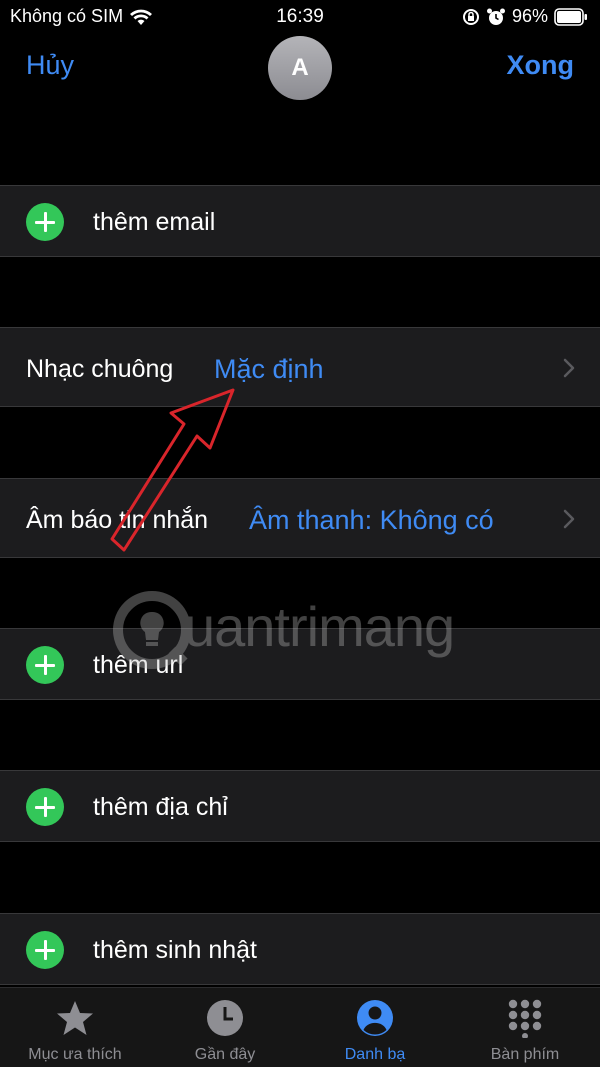 Image resolution: width=600 pixels, height=1067 pixels. Describe the element at coordinates (50, 65) in the screenshot. I see `cancel-button: Hủy` at that location.